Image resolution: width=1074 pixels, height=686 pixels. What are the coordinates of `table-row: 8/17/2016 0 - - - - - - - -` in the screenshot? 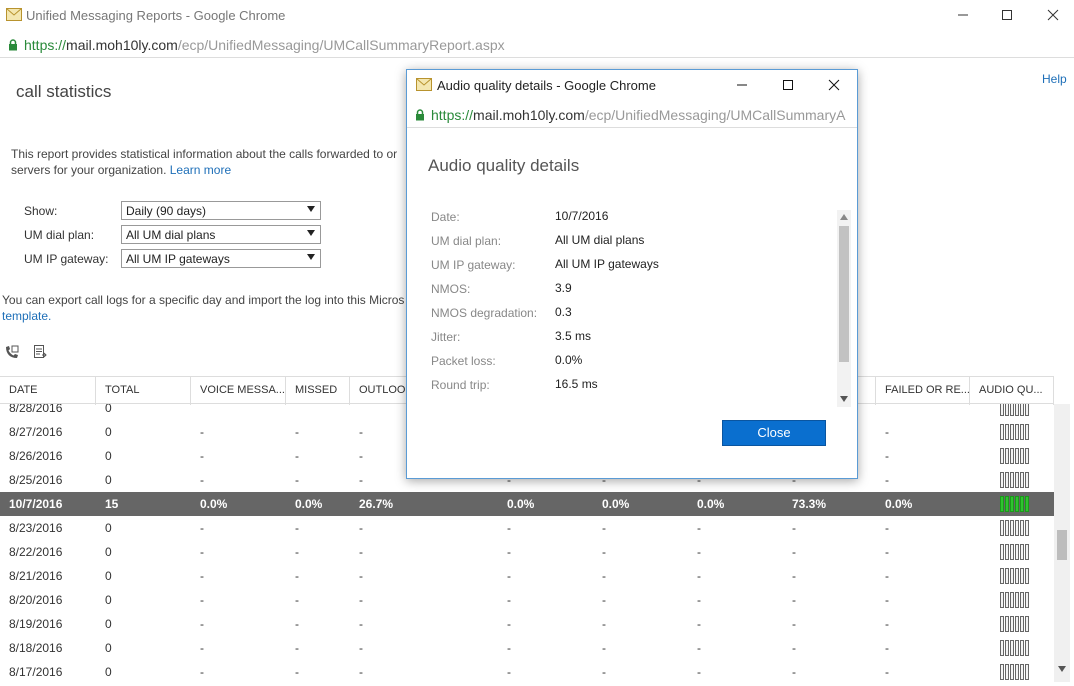 It's located at (527, 671).